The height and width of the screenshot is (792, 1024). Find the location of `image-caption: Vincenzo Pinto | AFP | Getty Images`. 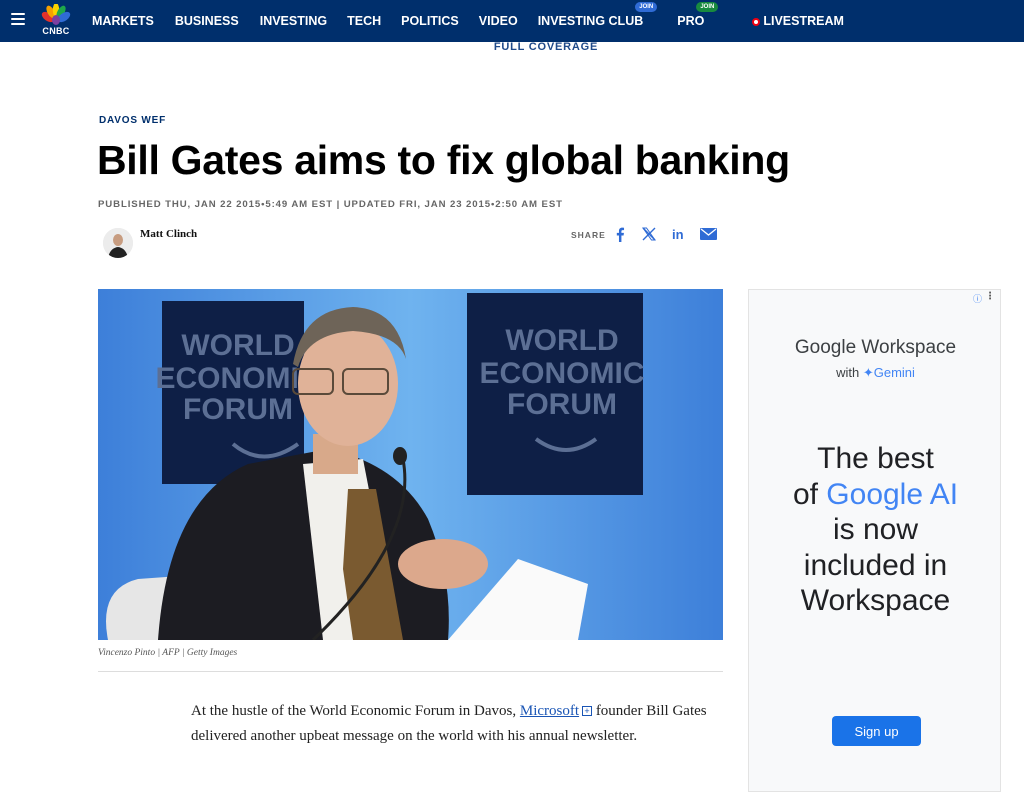

image-caption: Vincenzo Pinto | AFP | Getty Images is located at coordinates (168, 653).